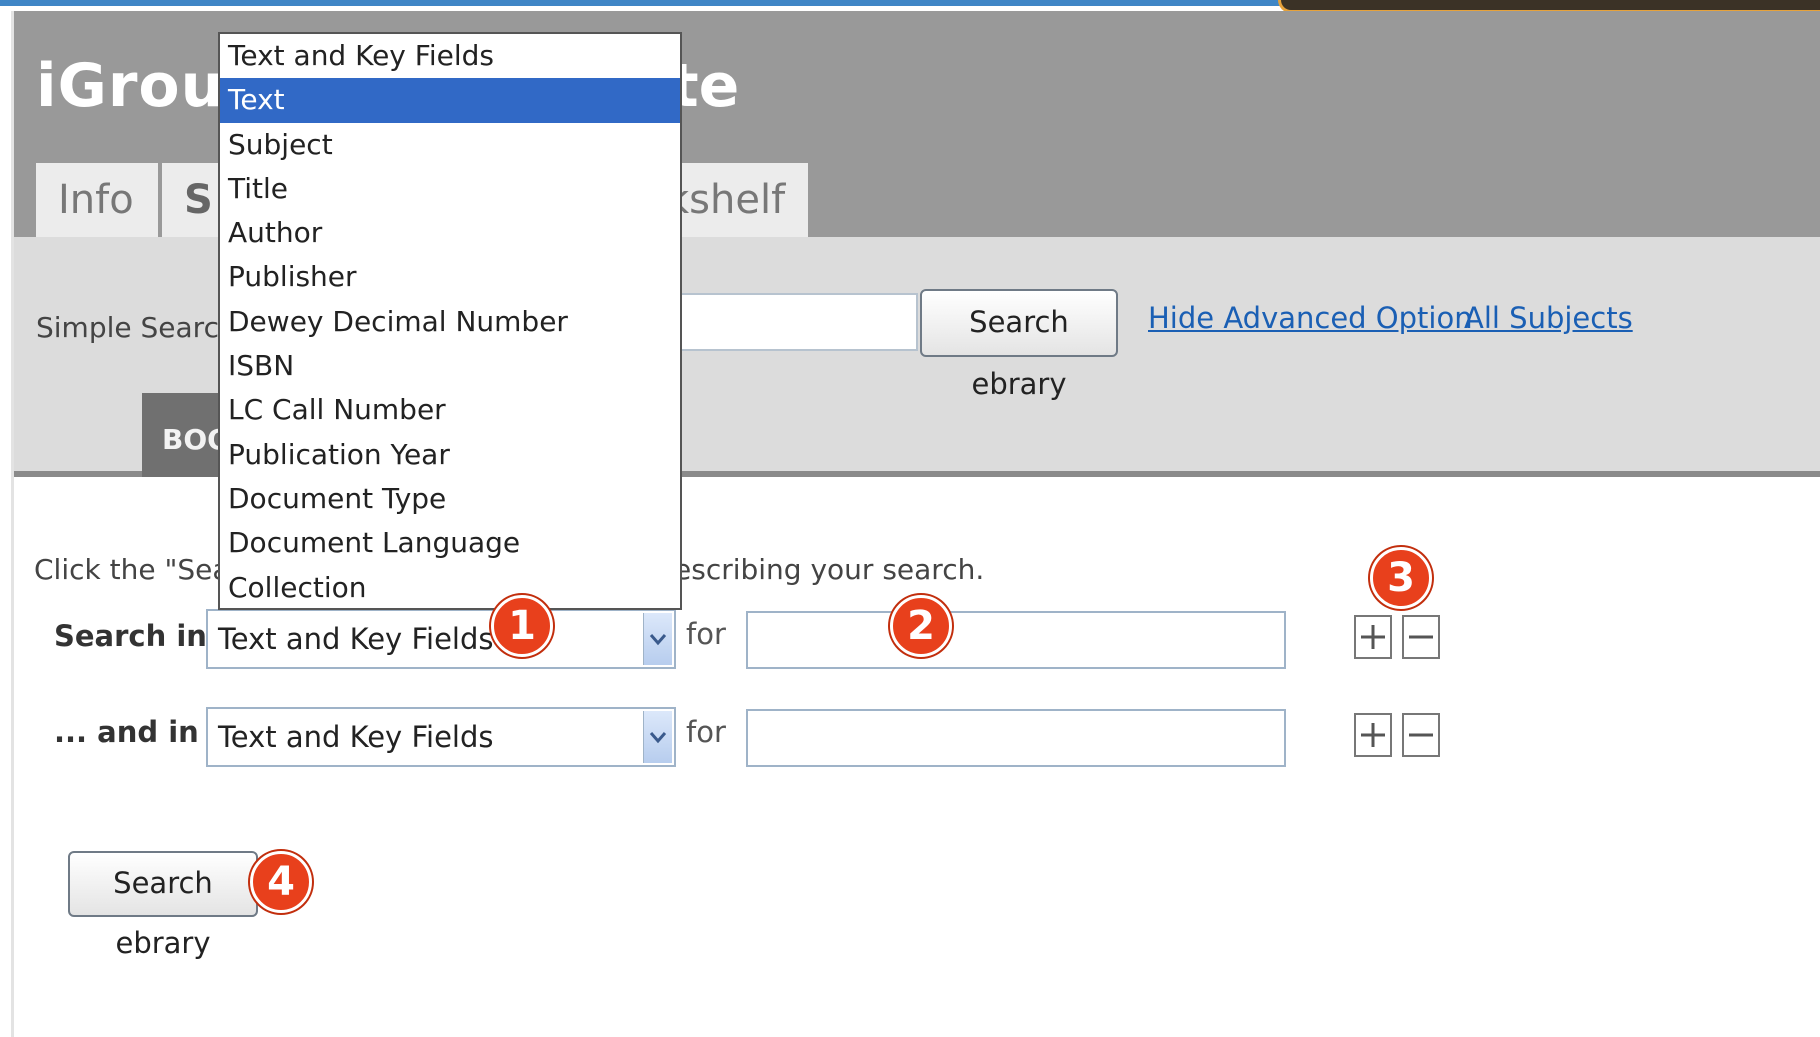 The height and width of the screenshot is (1037, 1820). I want to click on for-label-2: for, so click(706, 732).